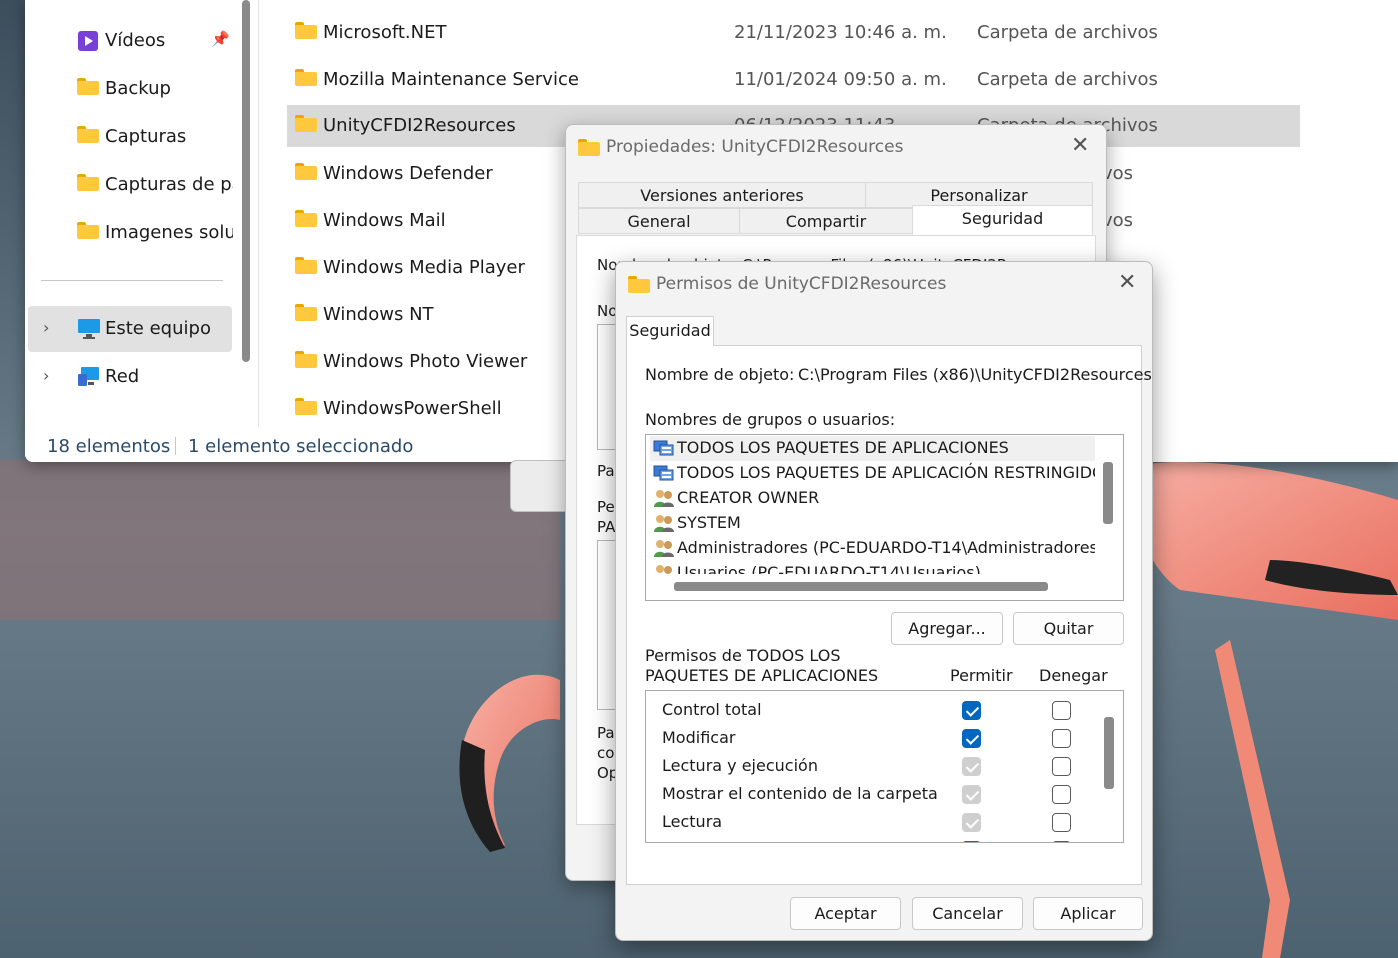  Describe the element at coordinates (712, 709) in the screenshot. I see `permission-name: Control total` at that location.